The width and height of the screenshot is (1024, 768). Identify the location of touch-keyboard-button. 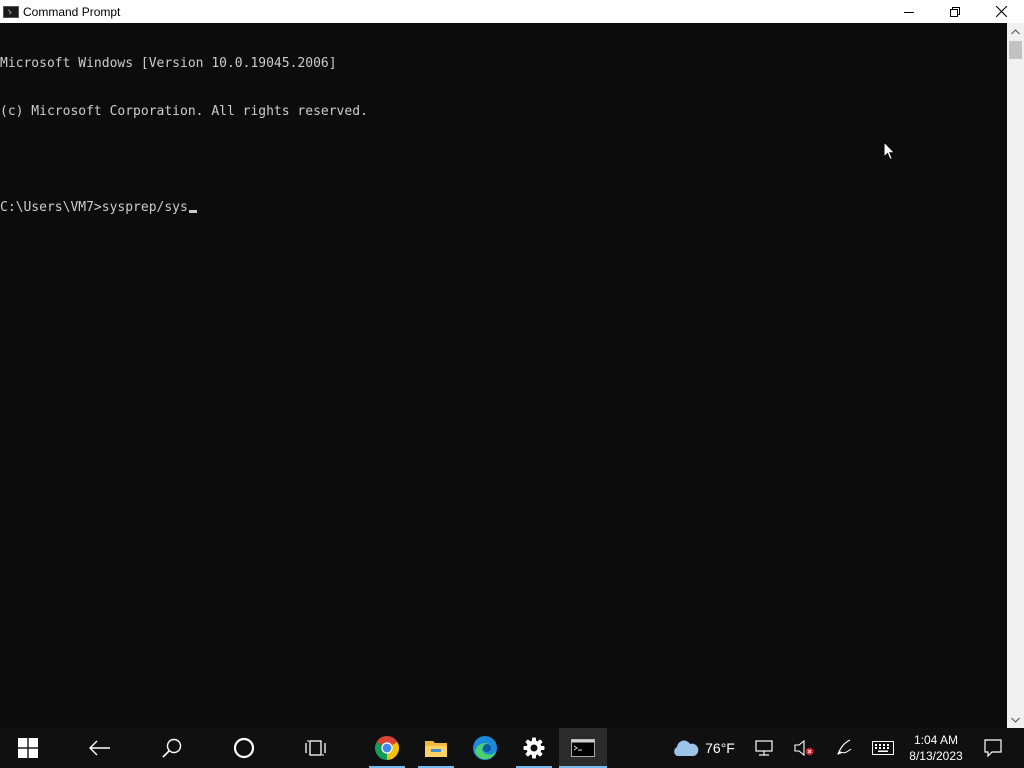
(883, 748).